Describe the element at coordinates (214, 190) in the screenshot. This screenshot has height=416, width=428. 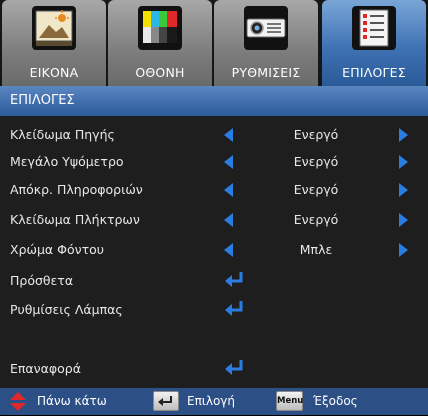
I see `menu-item-information-hide: Απόκρ. Πληροφοριών Ενεργό` at that location.